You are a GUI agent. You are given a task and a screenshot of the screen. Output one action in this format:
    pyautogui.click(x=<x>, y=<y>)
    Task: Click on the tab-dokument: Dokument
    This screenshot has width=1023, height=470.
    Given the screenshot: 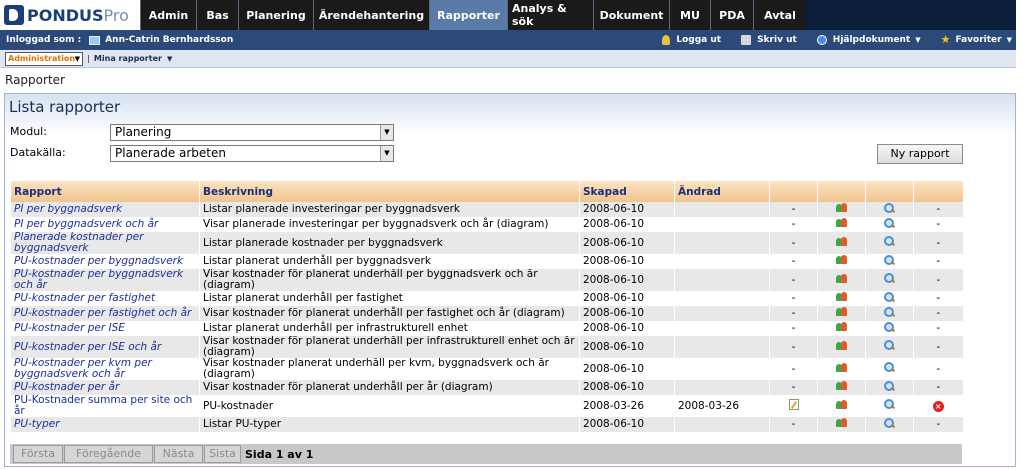 What is the action you would take?
    pyautogui.click(x=631, y=15)
    